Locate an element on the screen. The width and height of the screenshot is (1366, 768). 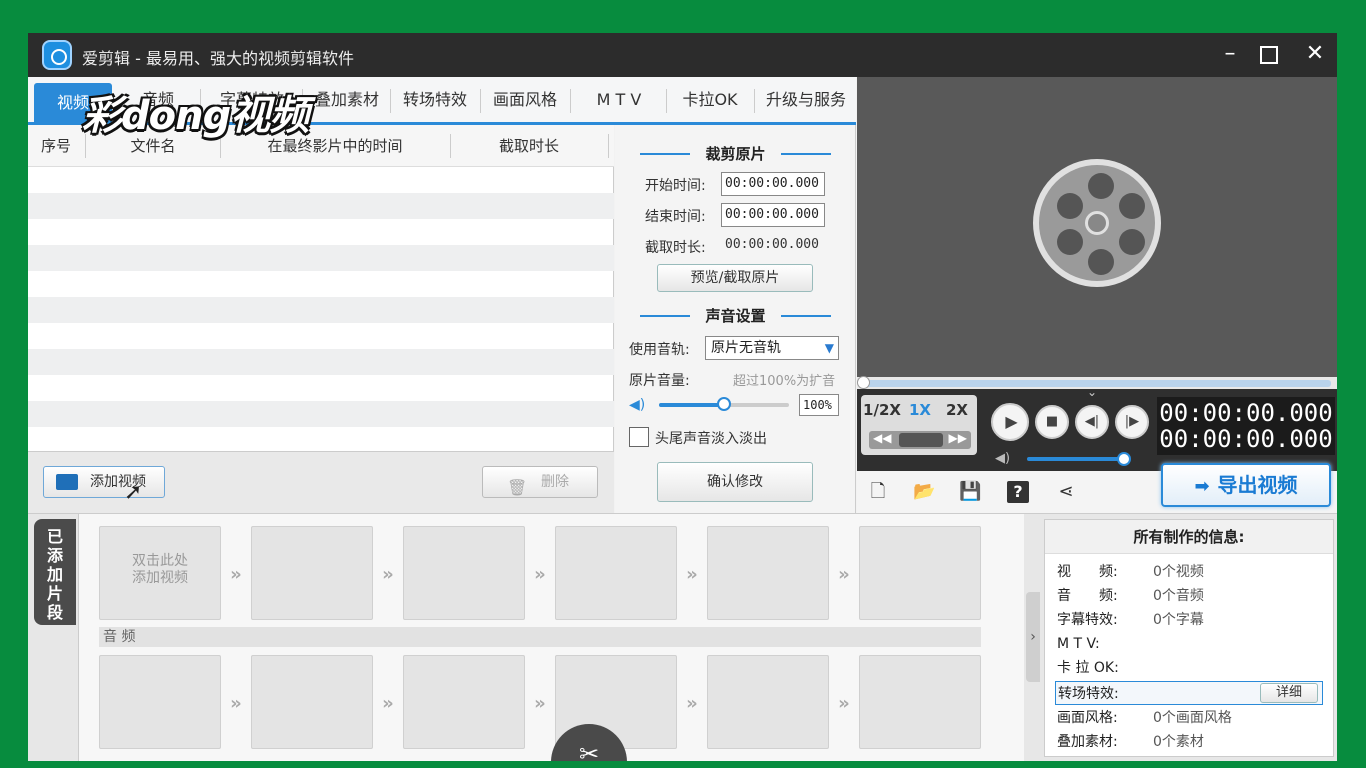
film-add-icon is located at coordinates (67, 482).